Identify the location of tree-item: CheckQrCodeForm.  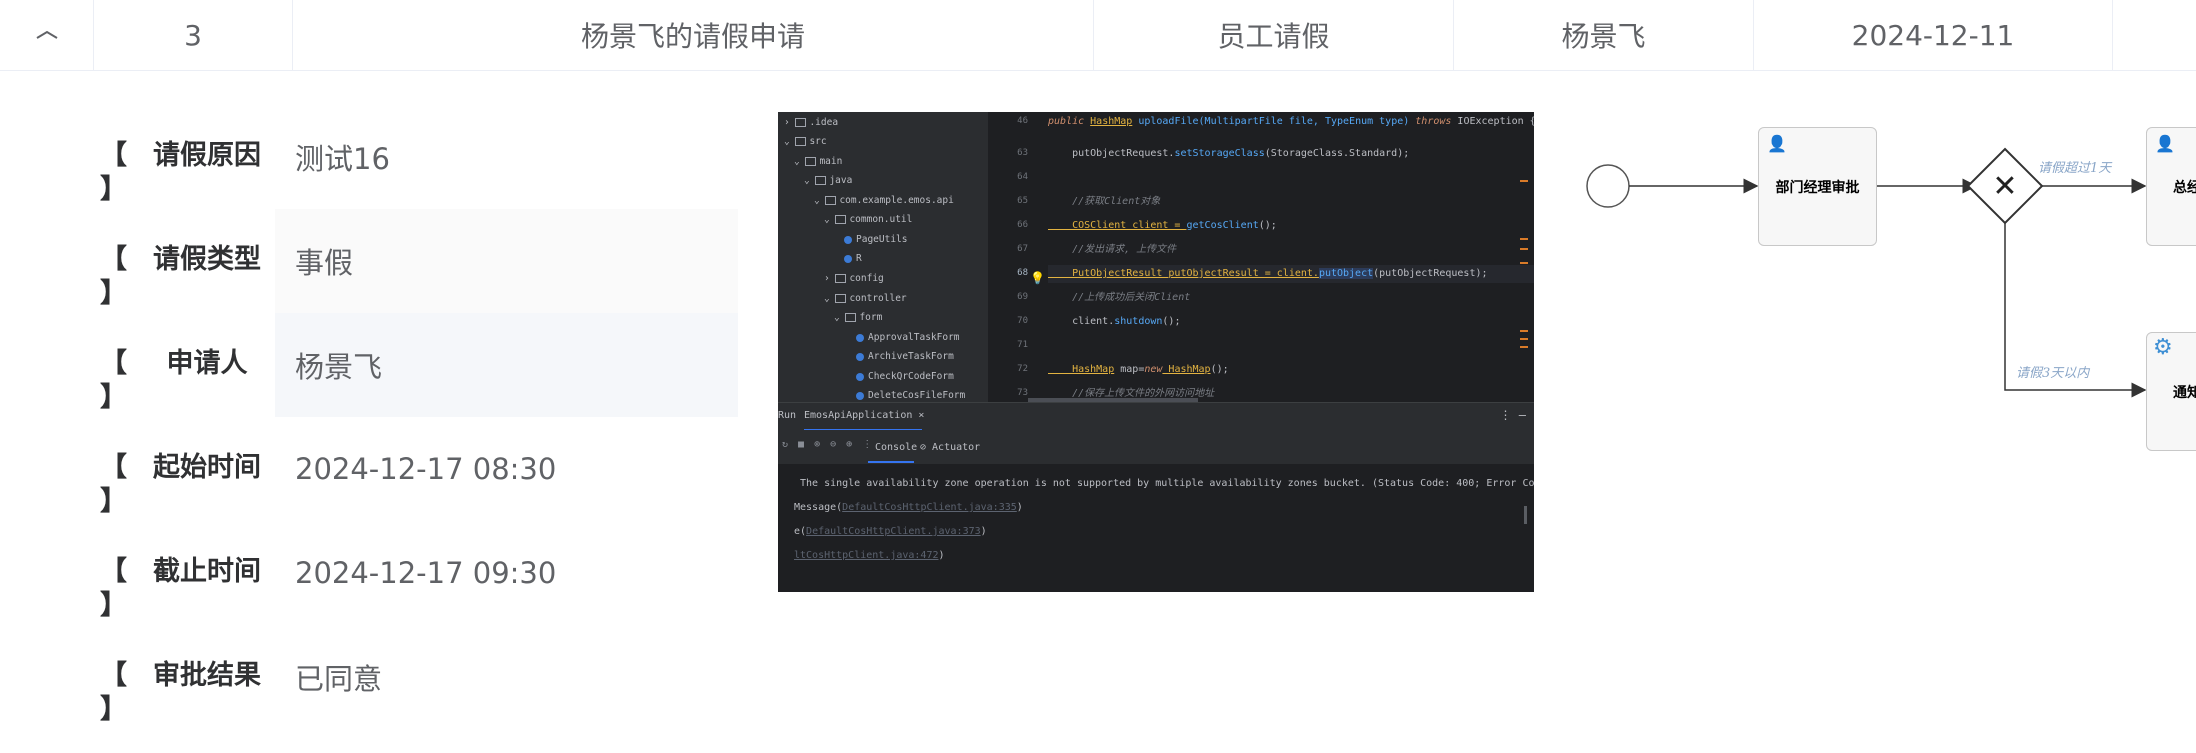
(905, 377).